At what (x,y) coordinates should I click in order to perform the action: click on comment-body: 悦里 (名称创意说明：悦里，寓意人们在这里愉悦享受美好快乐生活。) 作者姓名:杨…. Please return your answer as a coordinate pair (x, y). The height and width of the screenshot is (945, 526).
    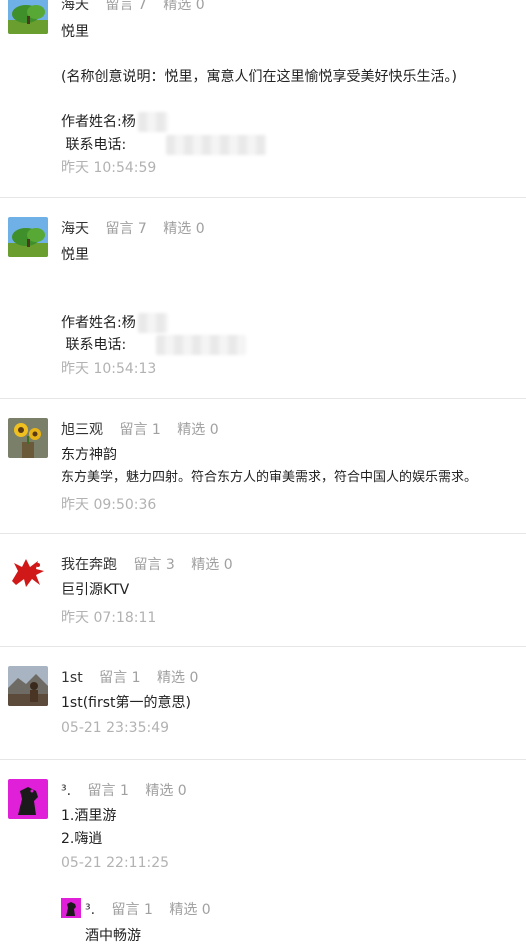
    Looking at the image, I should click on (288, 88).